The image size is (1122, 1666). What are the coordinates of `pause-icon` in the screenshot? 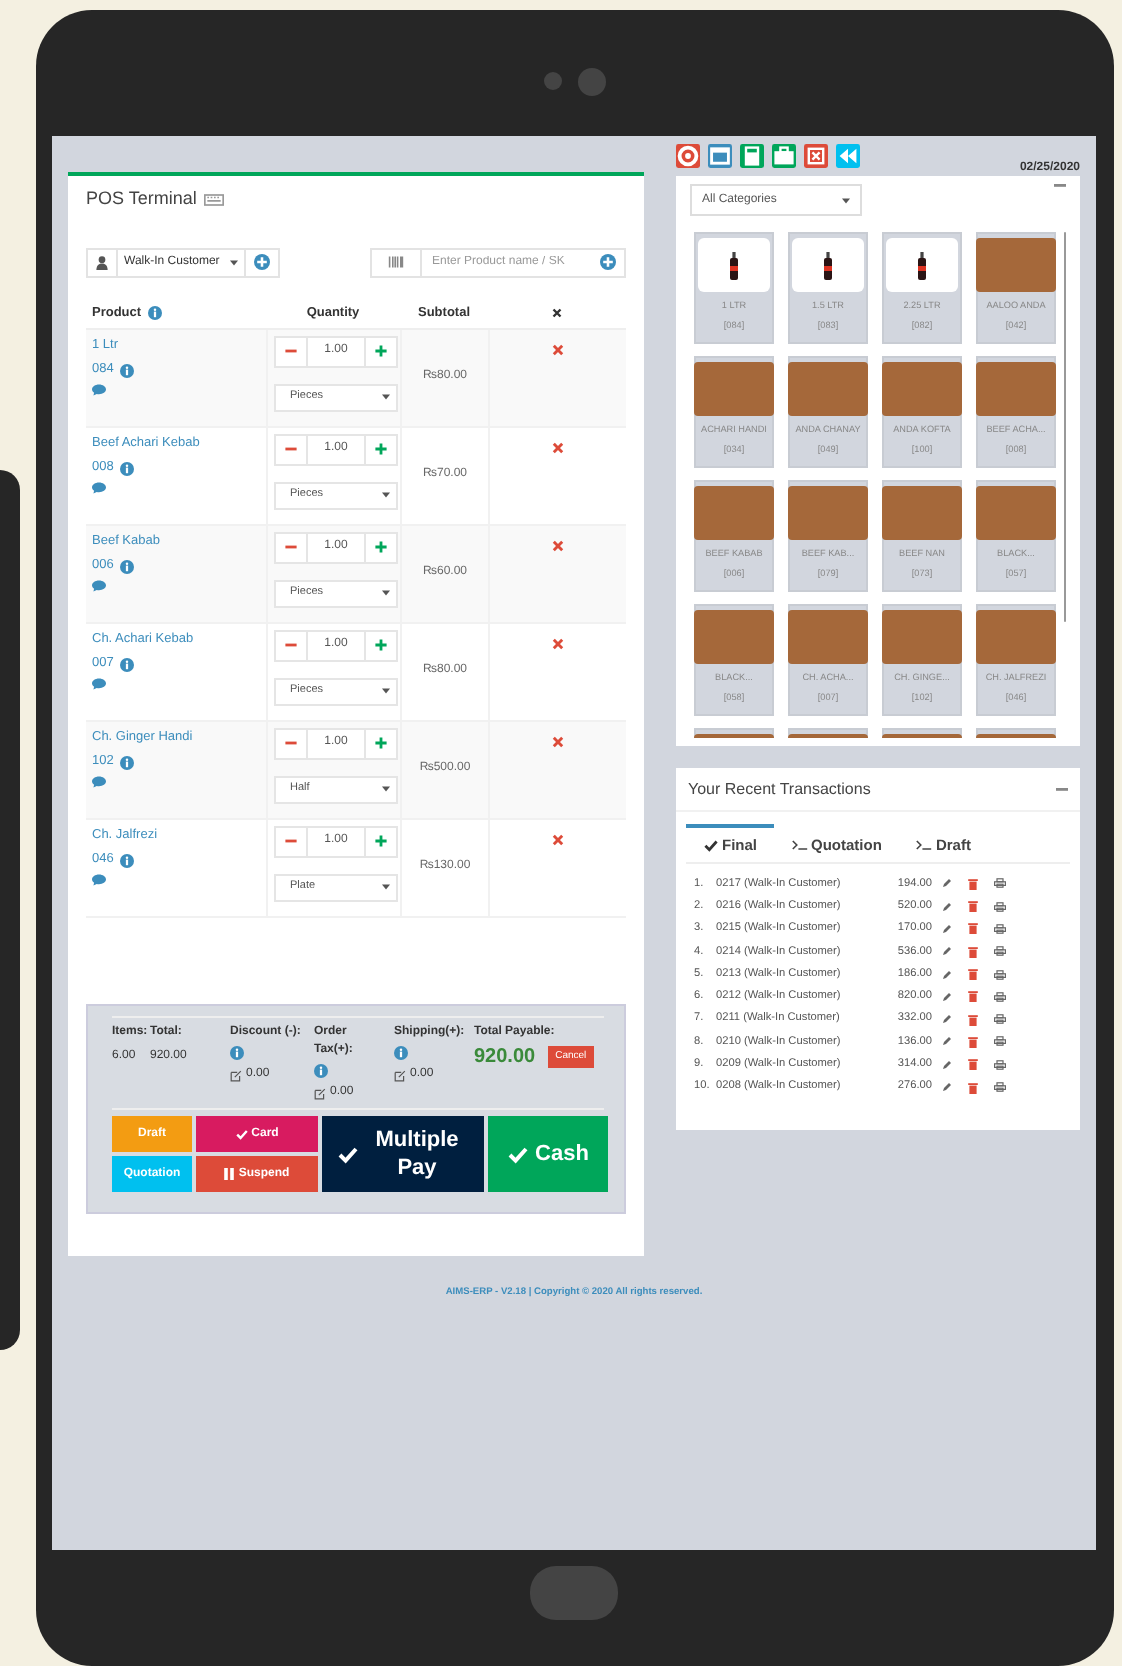 It's located at (229, 1174).